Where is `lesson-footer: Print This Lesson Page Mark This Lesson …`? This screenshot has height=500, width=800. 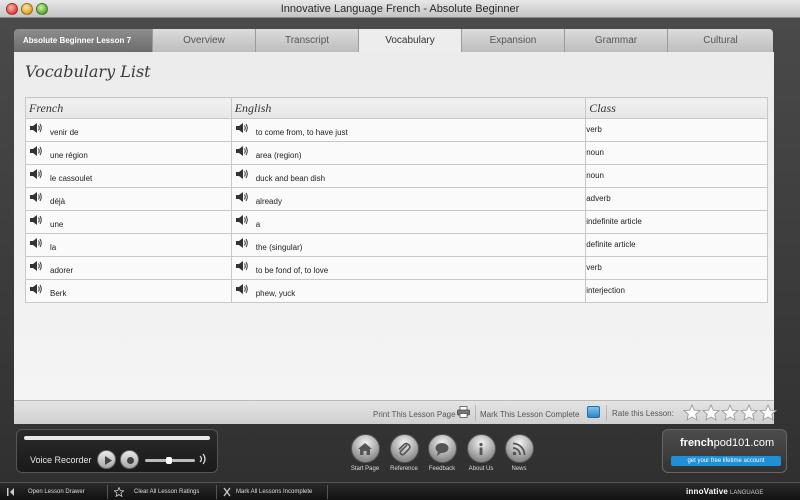 lesson-footer: Print This Lesson Page Mark This Lesson … is located at coordinates (395, 412).